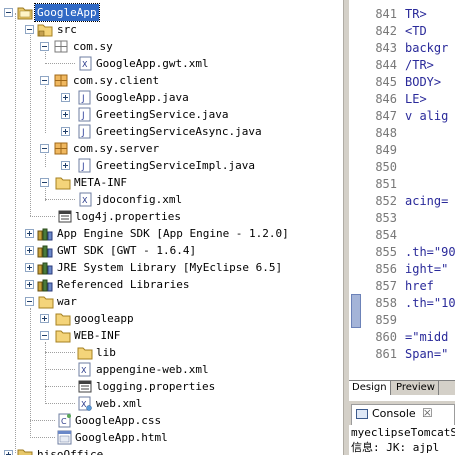 The image size is (455, 455). What do you see at coordinates (395, 447) in the screenshot?
I see `console-line: 信息: JK: ajpl` at bounding box center [395, 447].